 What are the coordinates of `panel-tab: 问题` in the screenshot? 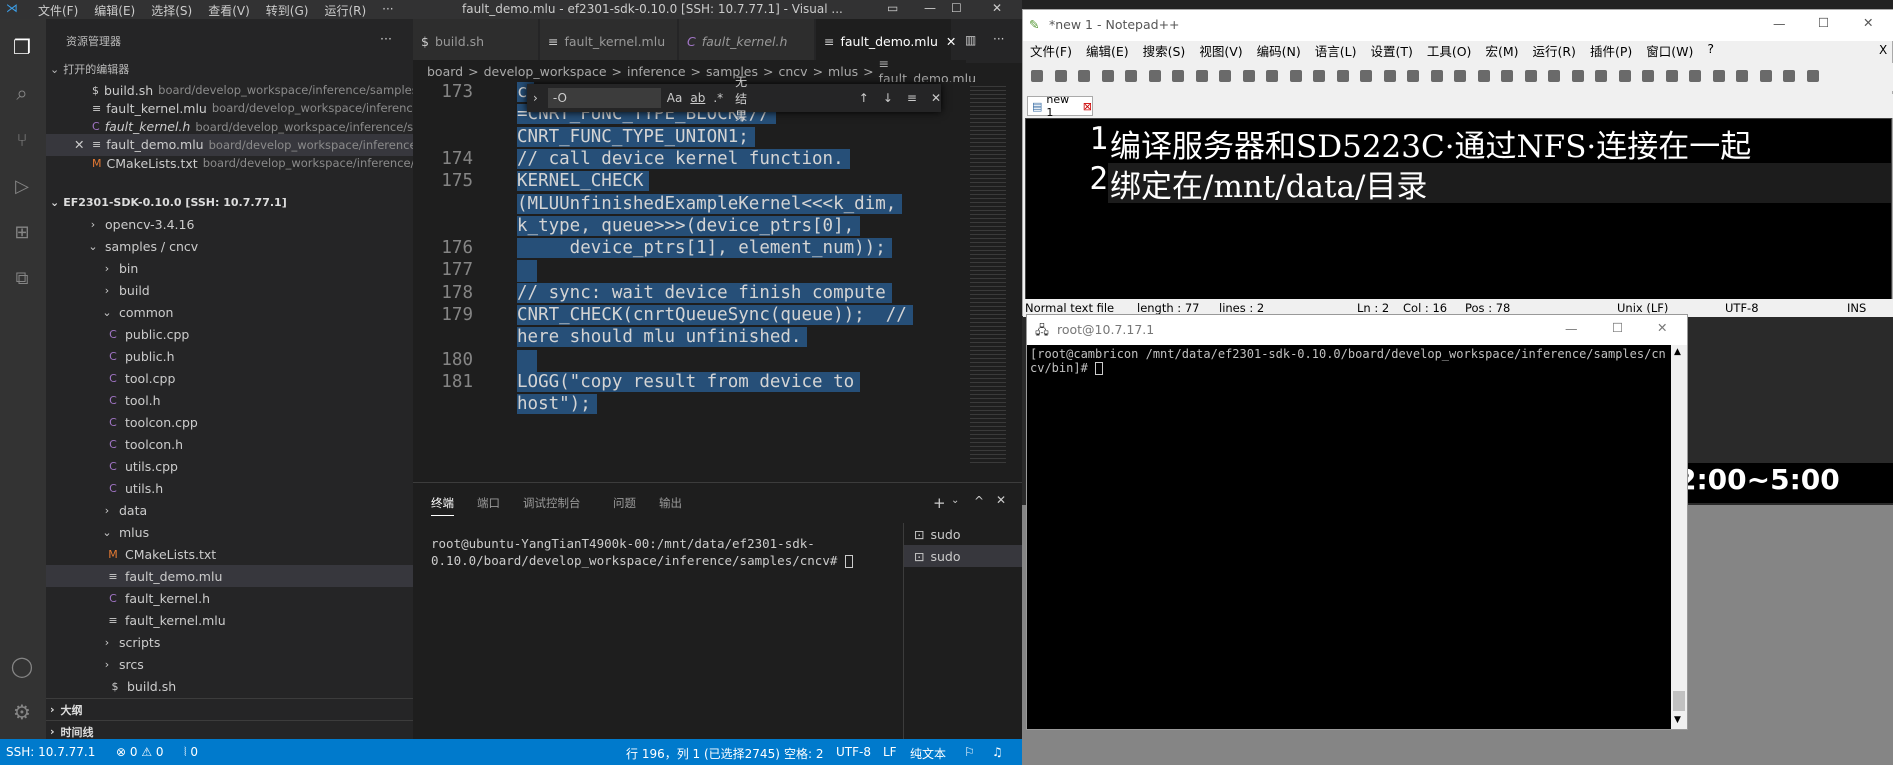 It's located at (624, 503).